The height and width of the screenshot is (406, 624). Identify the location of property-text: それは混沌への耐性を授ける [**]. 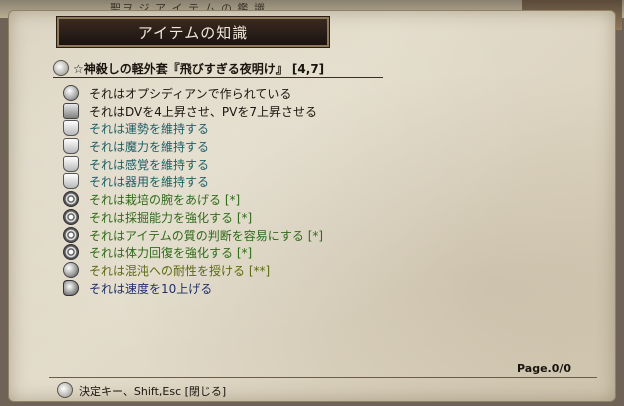
(180, 270).